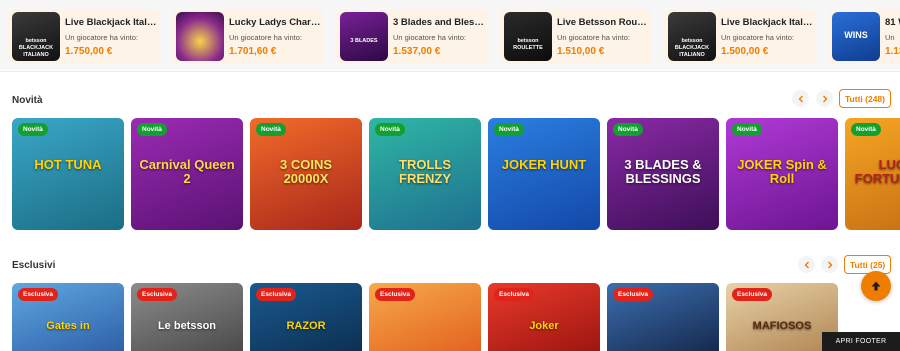  I want to click on game-logo-text: Le betsson, so click(187, 326).